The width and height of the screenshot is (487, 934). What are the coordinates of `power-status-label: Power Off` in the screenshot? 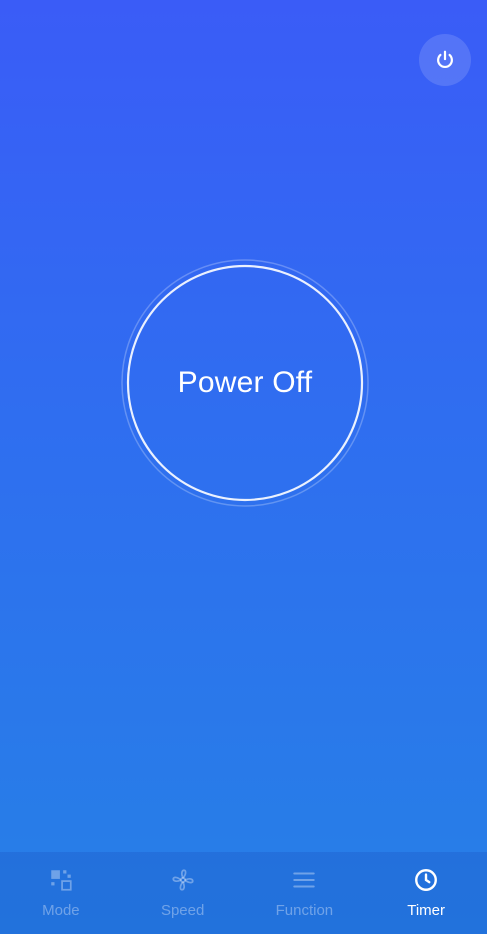 It's located at (245, 382).